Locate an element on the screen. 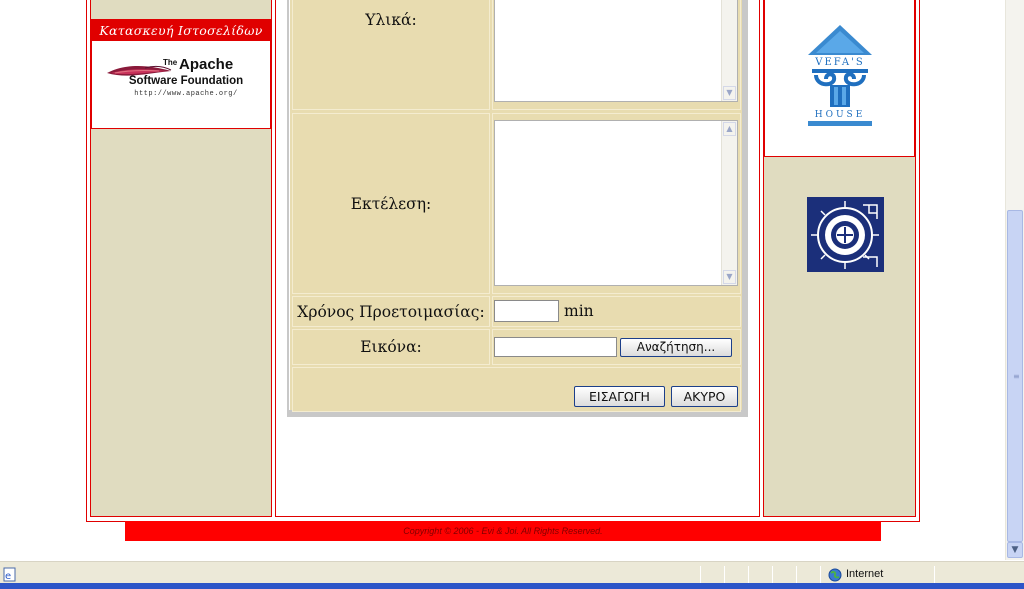 The width and height of the screenshot is (1024, 589). taskbar-edge is located at coordinates (512, 586).